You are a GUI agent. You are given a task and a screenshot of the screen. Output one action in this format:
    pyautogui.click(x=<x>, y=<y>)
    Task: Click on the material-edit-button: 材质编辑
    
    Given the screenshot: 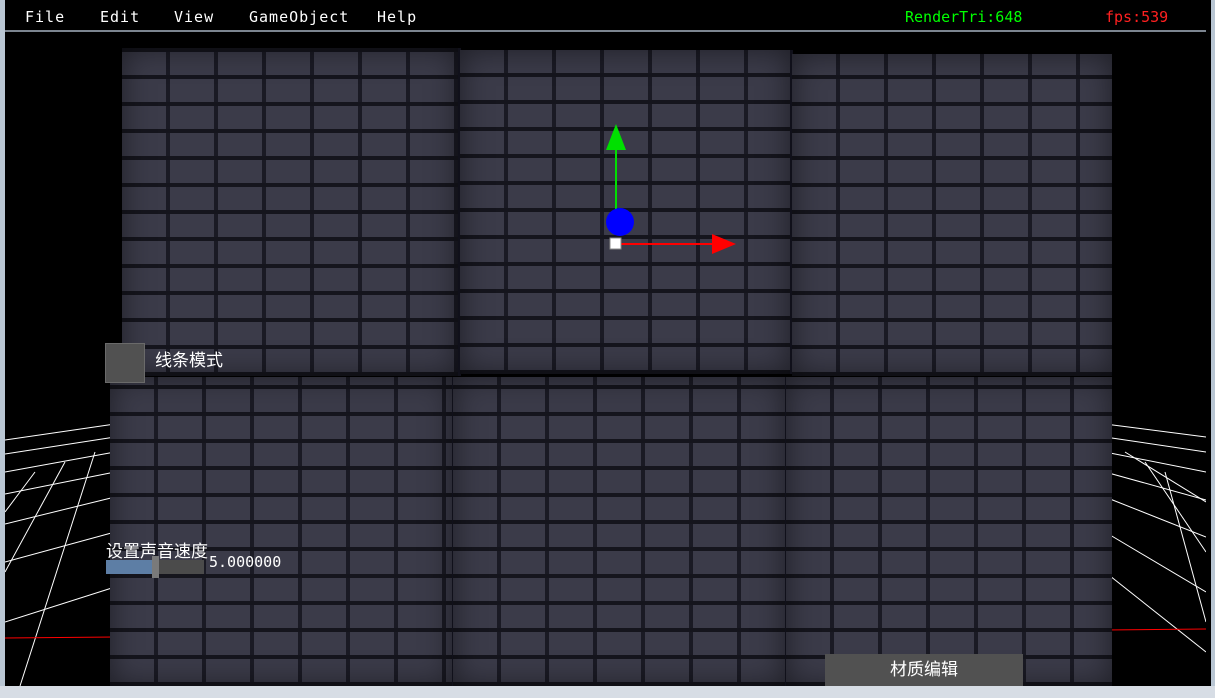 What is the action you would take?
    pyautogui.click(x=924, y=670)
    